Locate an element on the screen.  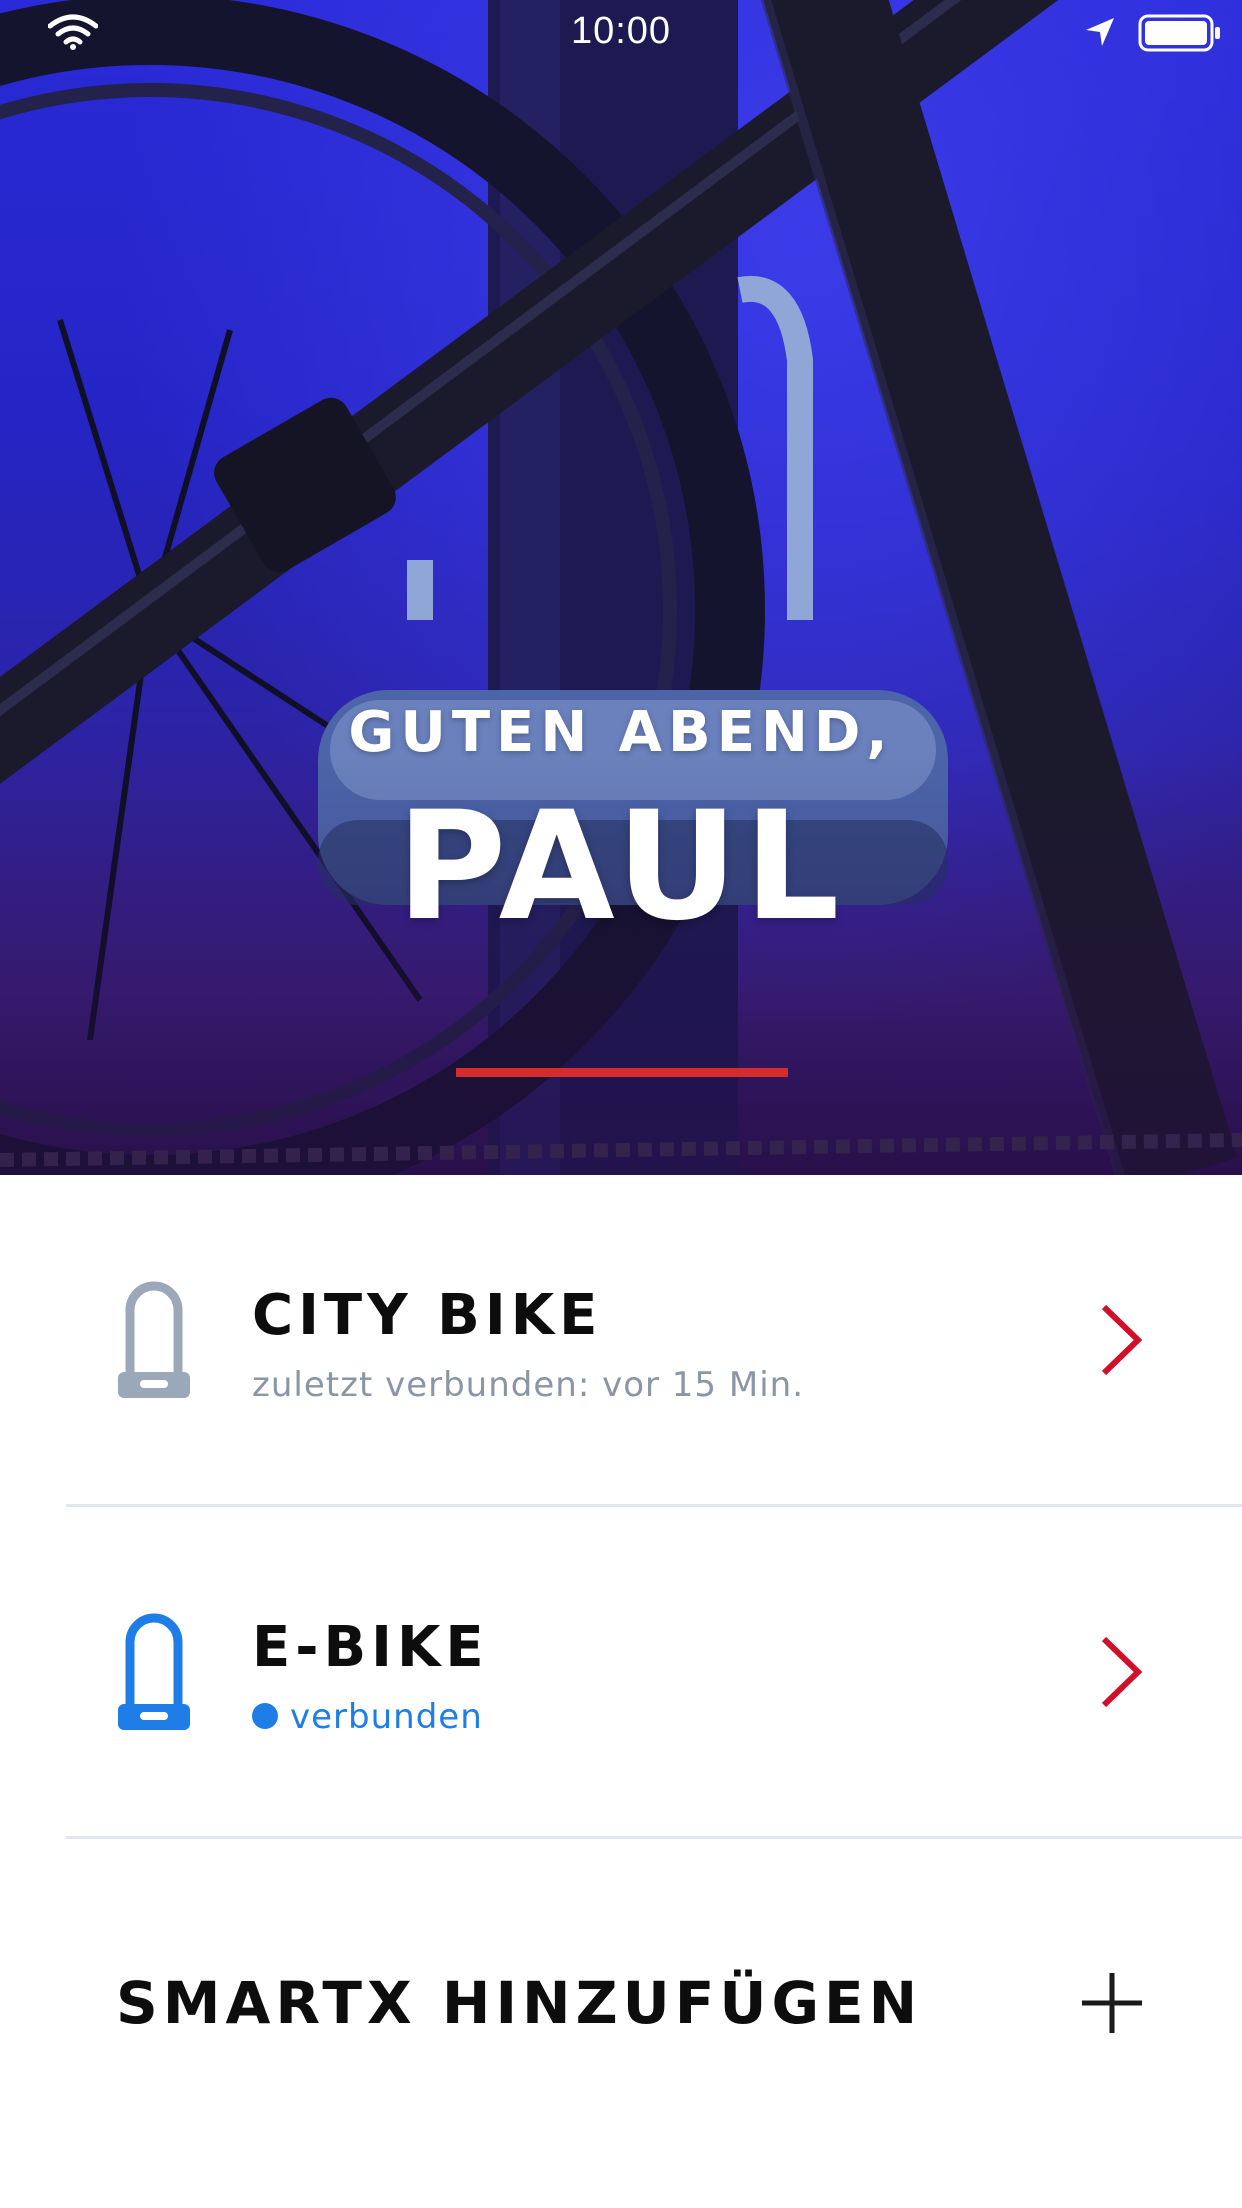
user-name: PAUL is located at coordinates (621, 867).